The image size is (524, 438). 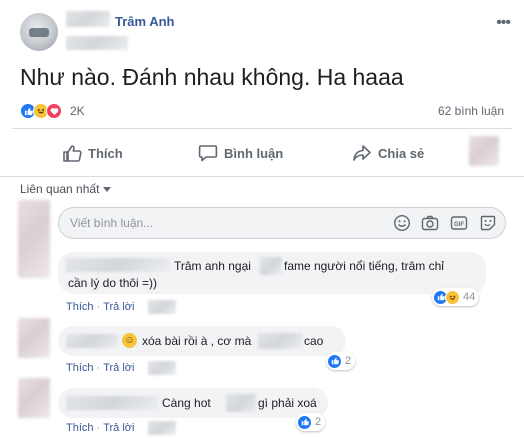 What do you see at coordinates (488, 223) in the screenshot?
I see `sticker-icon` at bounding box center [488, 223].